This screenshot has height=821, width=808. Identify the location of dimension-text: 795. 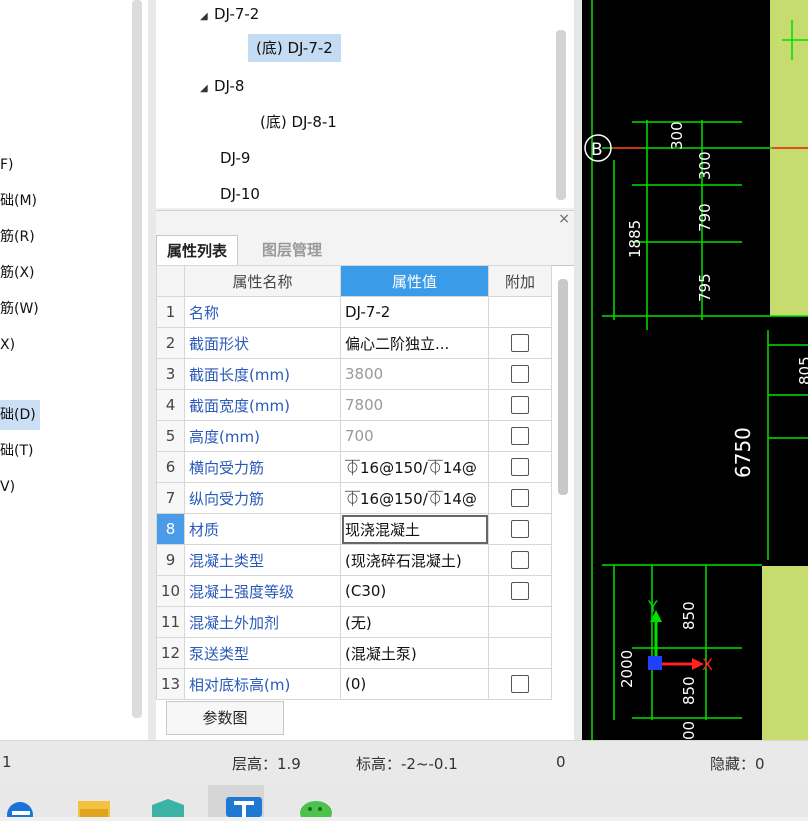
(705, 287).